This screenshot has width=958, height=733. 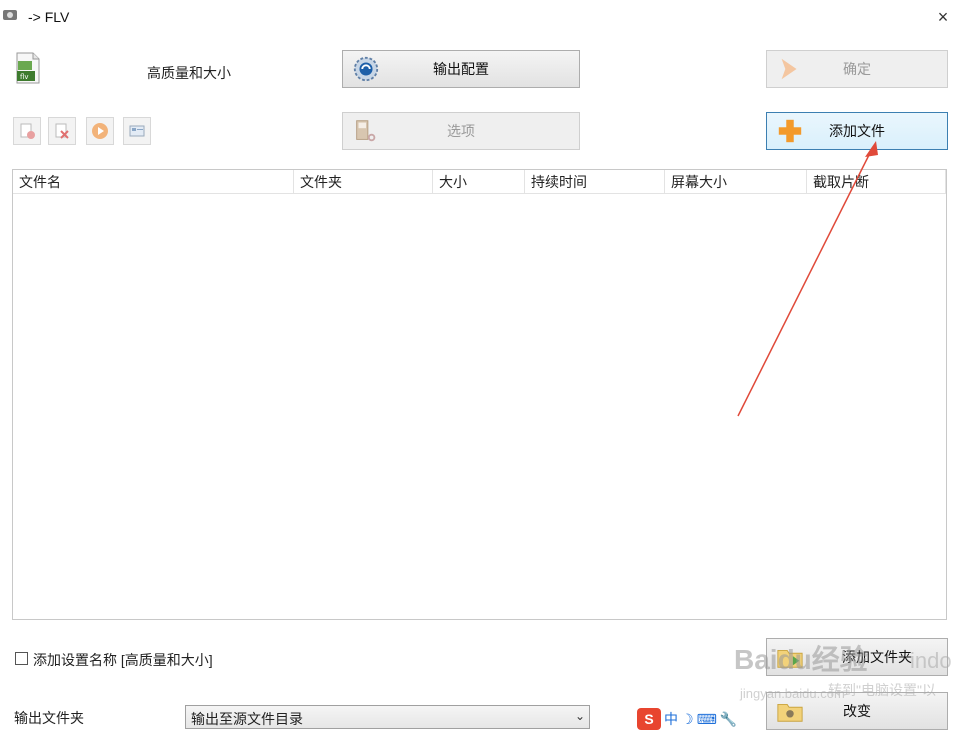 What do you see at coordinates (363, 182) in the screenshot?
I see `column-folder: 文件夹` at bounding box center [363, 182].